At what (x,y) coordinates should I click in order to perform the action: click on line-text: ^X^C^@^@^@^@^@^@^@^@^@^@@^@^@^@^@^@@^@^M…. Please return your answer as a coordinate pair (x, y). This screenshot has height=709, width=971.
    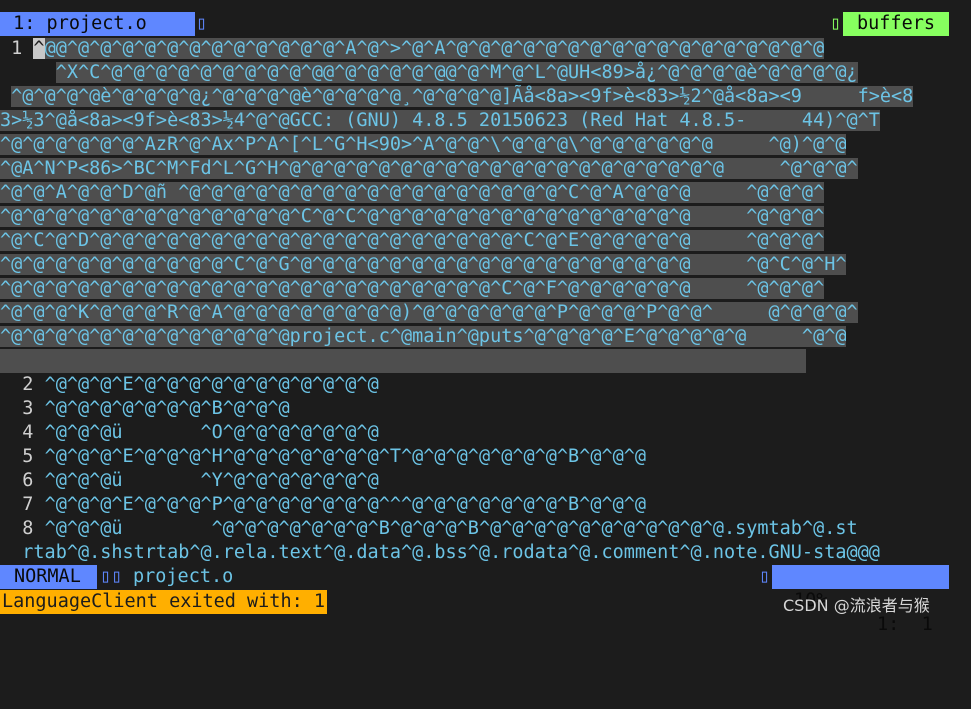
    Looking at the image, I should click on (456, 72).